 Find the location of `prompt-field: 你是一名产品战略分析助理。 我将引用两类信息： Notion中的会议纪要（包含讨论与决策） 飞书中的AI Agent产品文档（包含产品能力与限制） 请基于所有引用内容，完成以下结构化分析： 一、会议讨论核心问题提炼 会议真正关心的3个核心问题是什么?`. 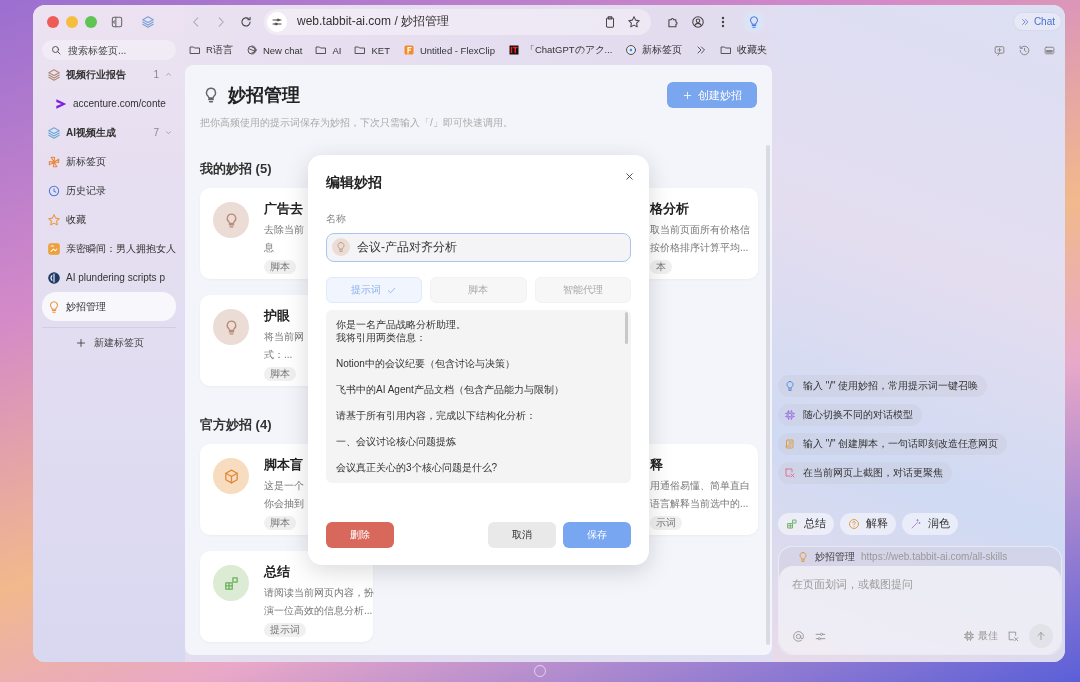

prompt-field: 你是一名产品战略分析助理。 我将引用两类信息： Notion中的会议纪要（包含讨论与决策） 飞书中的AI Agent产品文档（包含产品能力与限制） 请基于所有引用内容，完成以下结构化分析： 一、会议讨论核心问题提炼 会议真正关心的3个核心问题是什么? is located at coordinates (478, 396).